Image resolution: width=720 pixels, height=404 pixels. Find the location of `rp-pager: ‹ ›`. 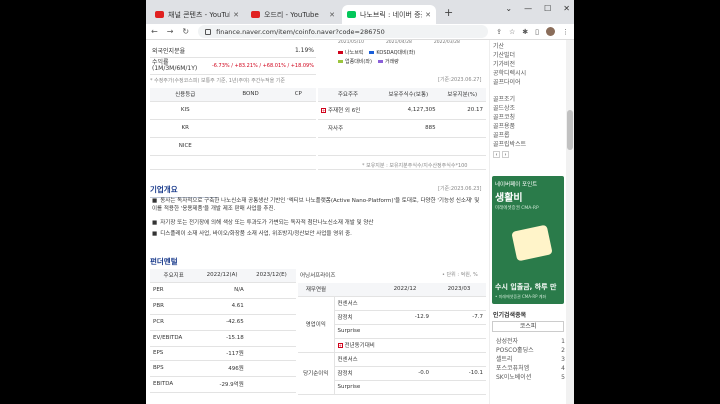

rp-pager: ‹ › is located at coordinates (528, 154).